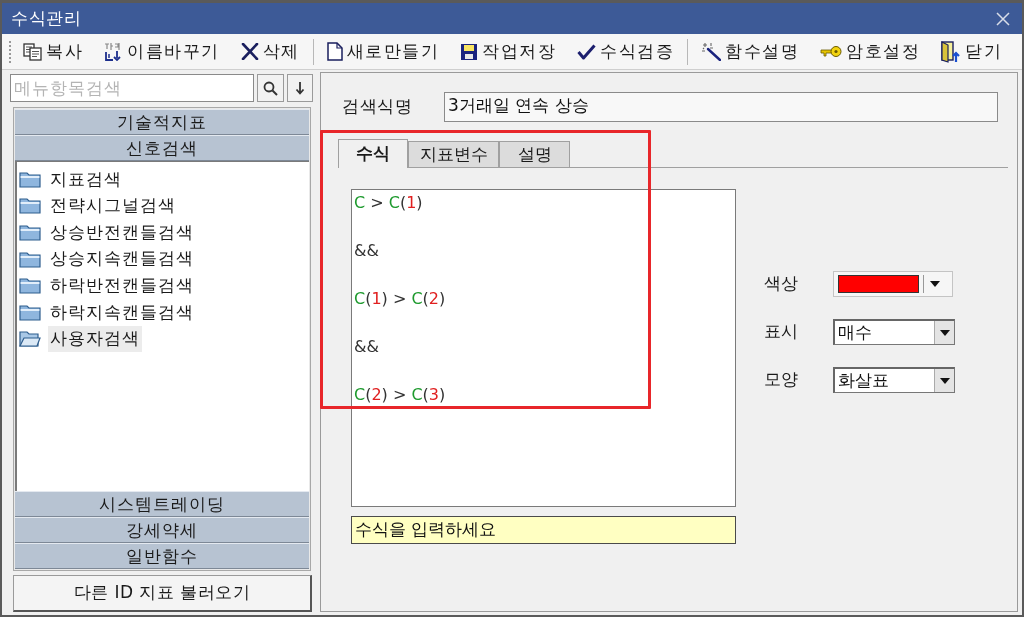 The height and width of the screenshot is (617, 1024). What do you see at coordinates (164, 206) in the screenshot?
I see `tree-item: 전략시그널검색` at bounding box center [164, 206].